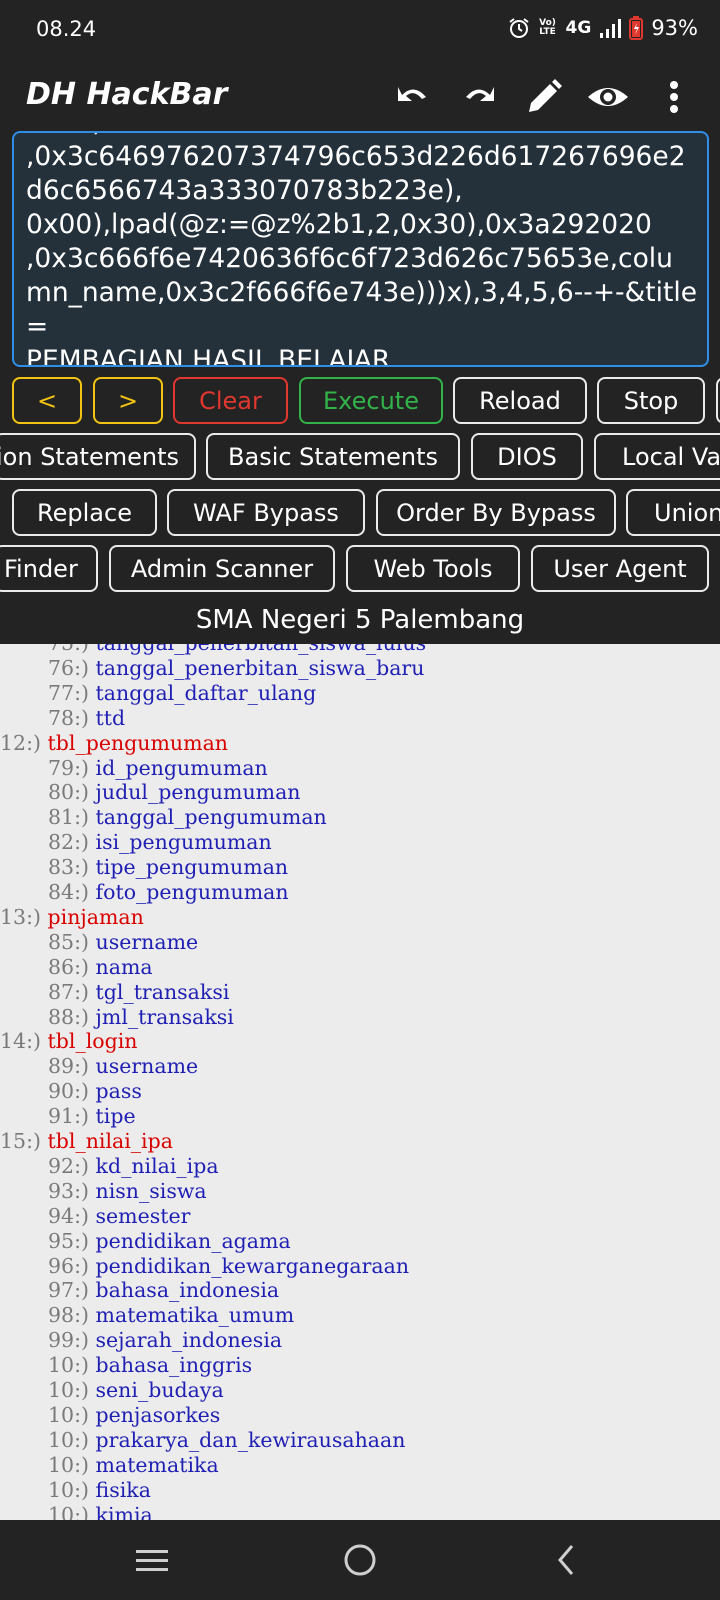 The image size is (720, 1600). I want to click on local-var-button: Local Var, so click(657, 456).